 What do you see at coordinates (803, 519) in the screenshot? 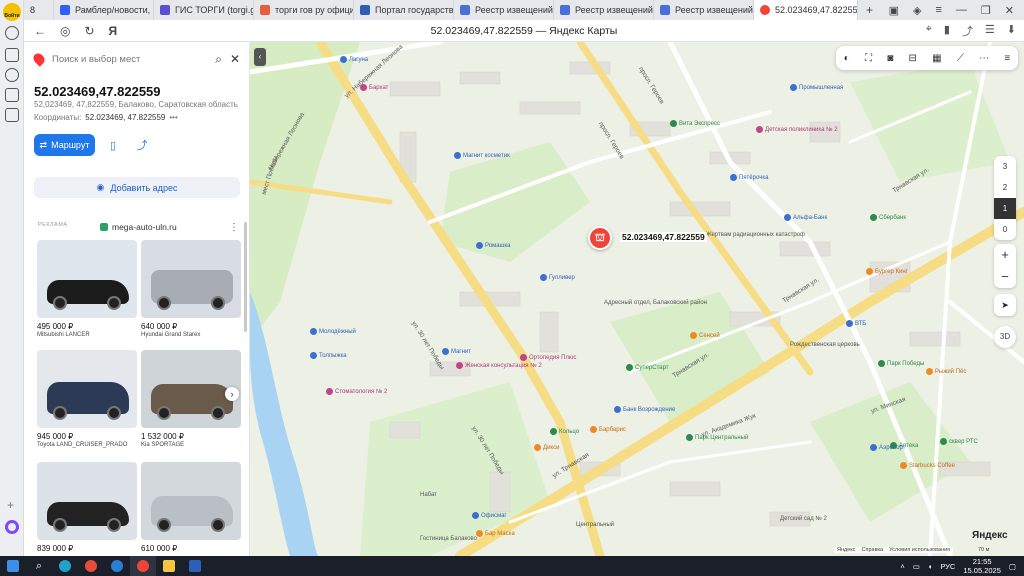
I see `kindergarten-label: Детский сад № 2` at bounding box center [803, 519].